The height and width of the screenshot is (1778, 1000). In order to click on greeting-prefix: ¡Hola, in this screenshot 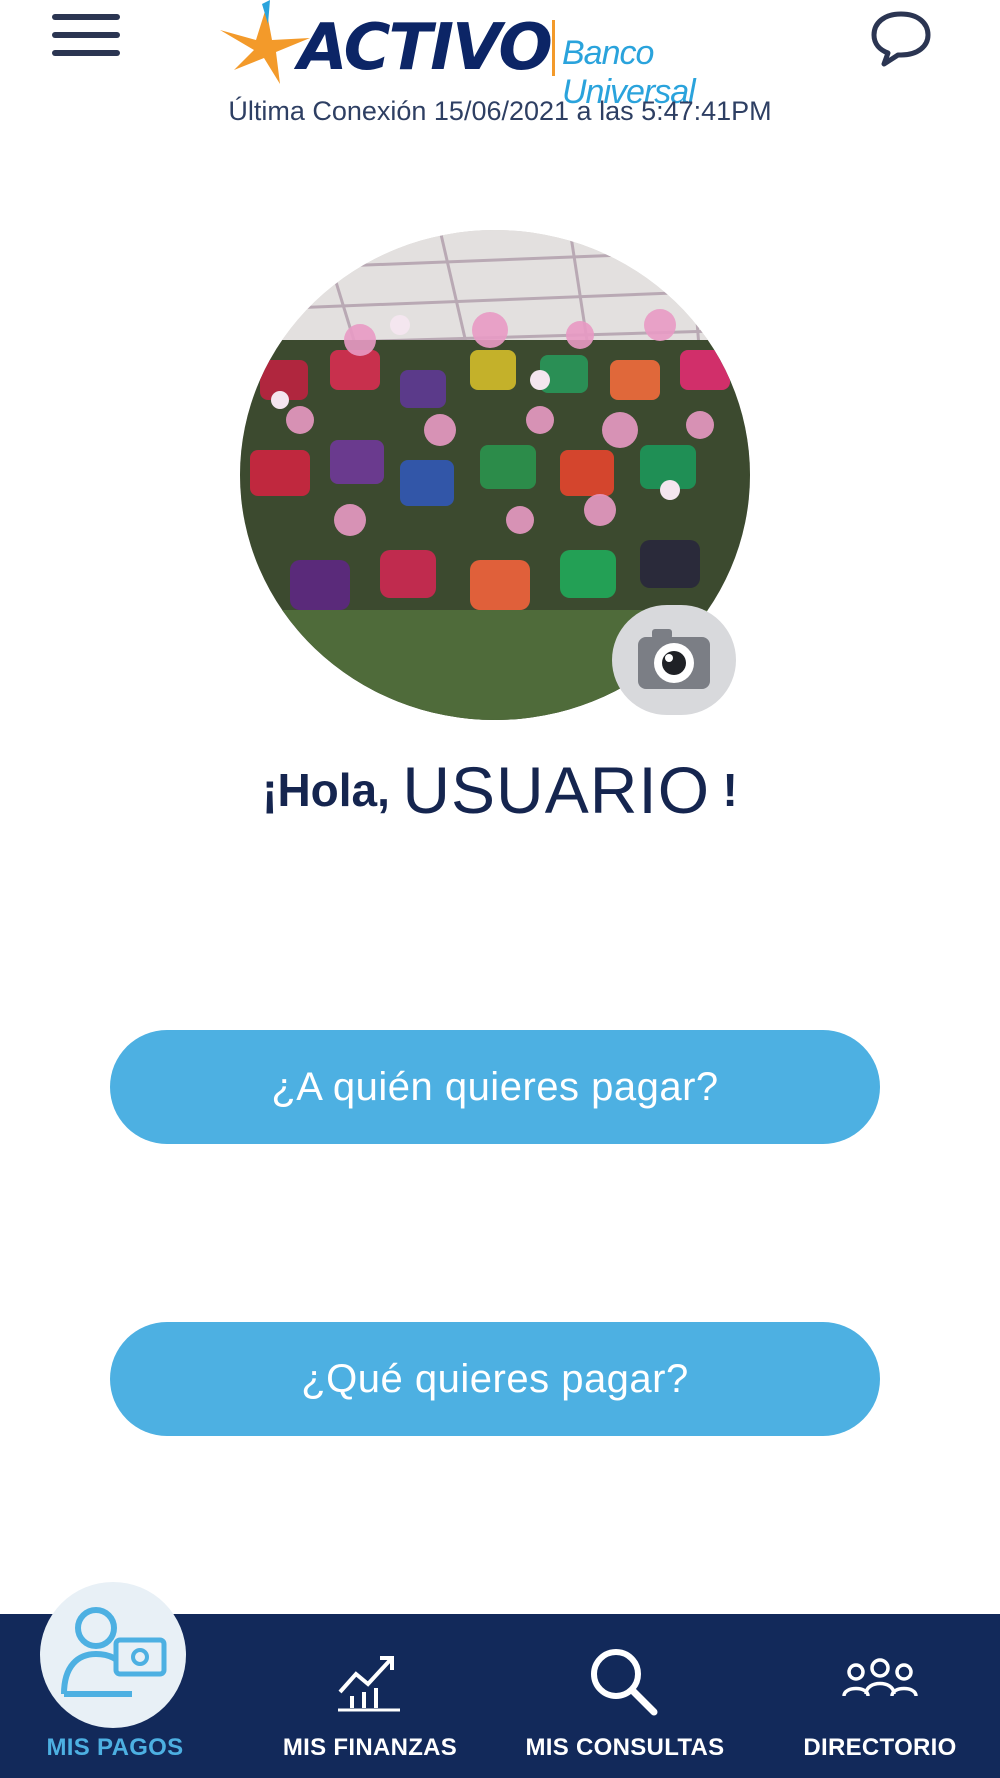, I will do `click(326, 790)`.